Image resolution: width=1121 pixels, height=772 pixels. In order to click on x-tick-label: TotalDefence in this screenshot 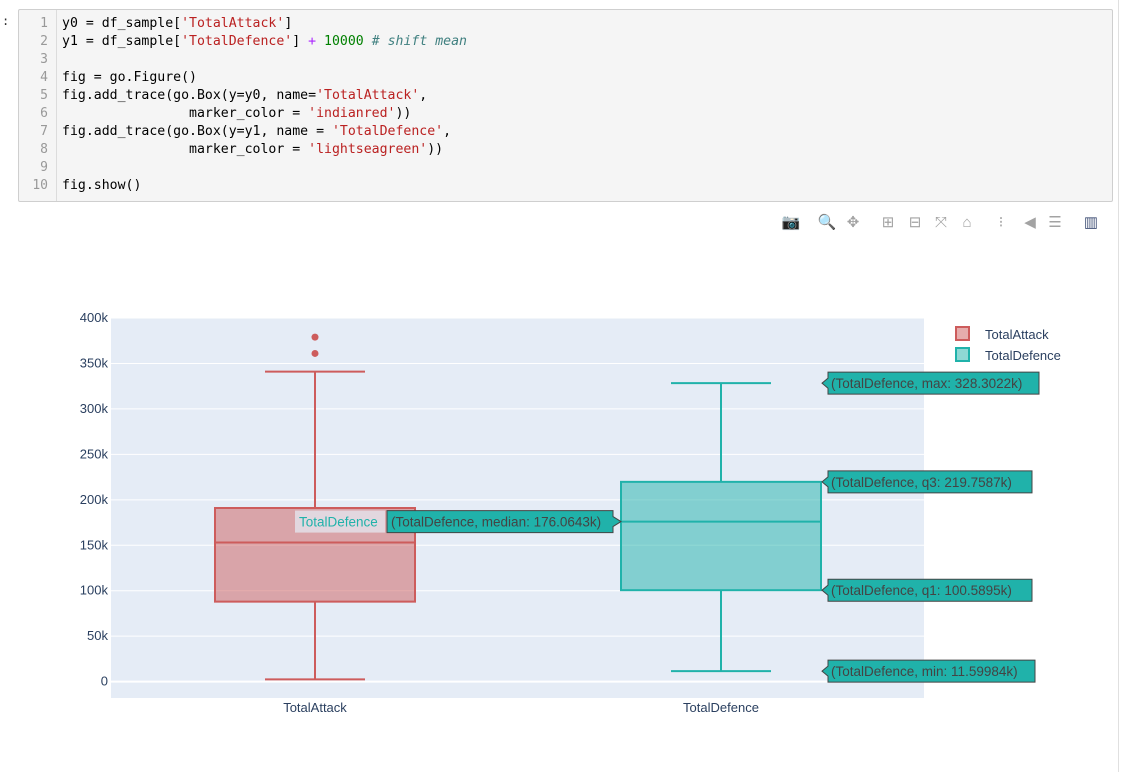, I will do `click(721, 707)`.